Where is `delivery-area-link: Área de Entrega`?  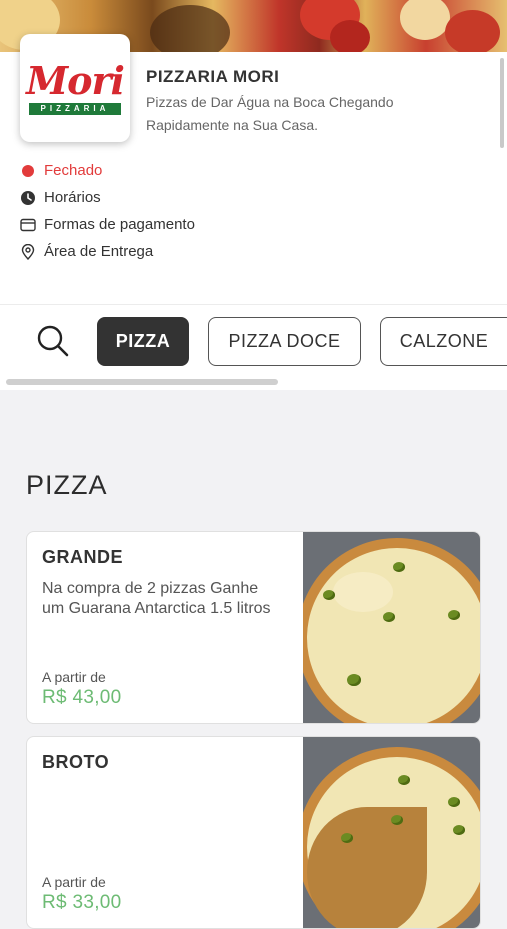
delivery-area-link: Área de Entrega is located at coordinates (86, 251).